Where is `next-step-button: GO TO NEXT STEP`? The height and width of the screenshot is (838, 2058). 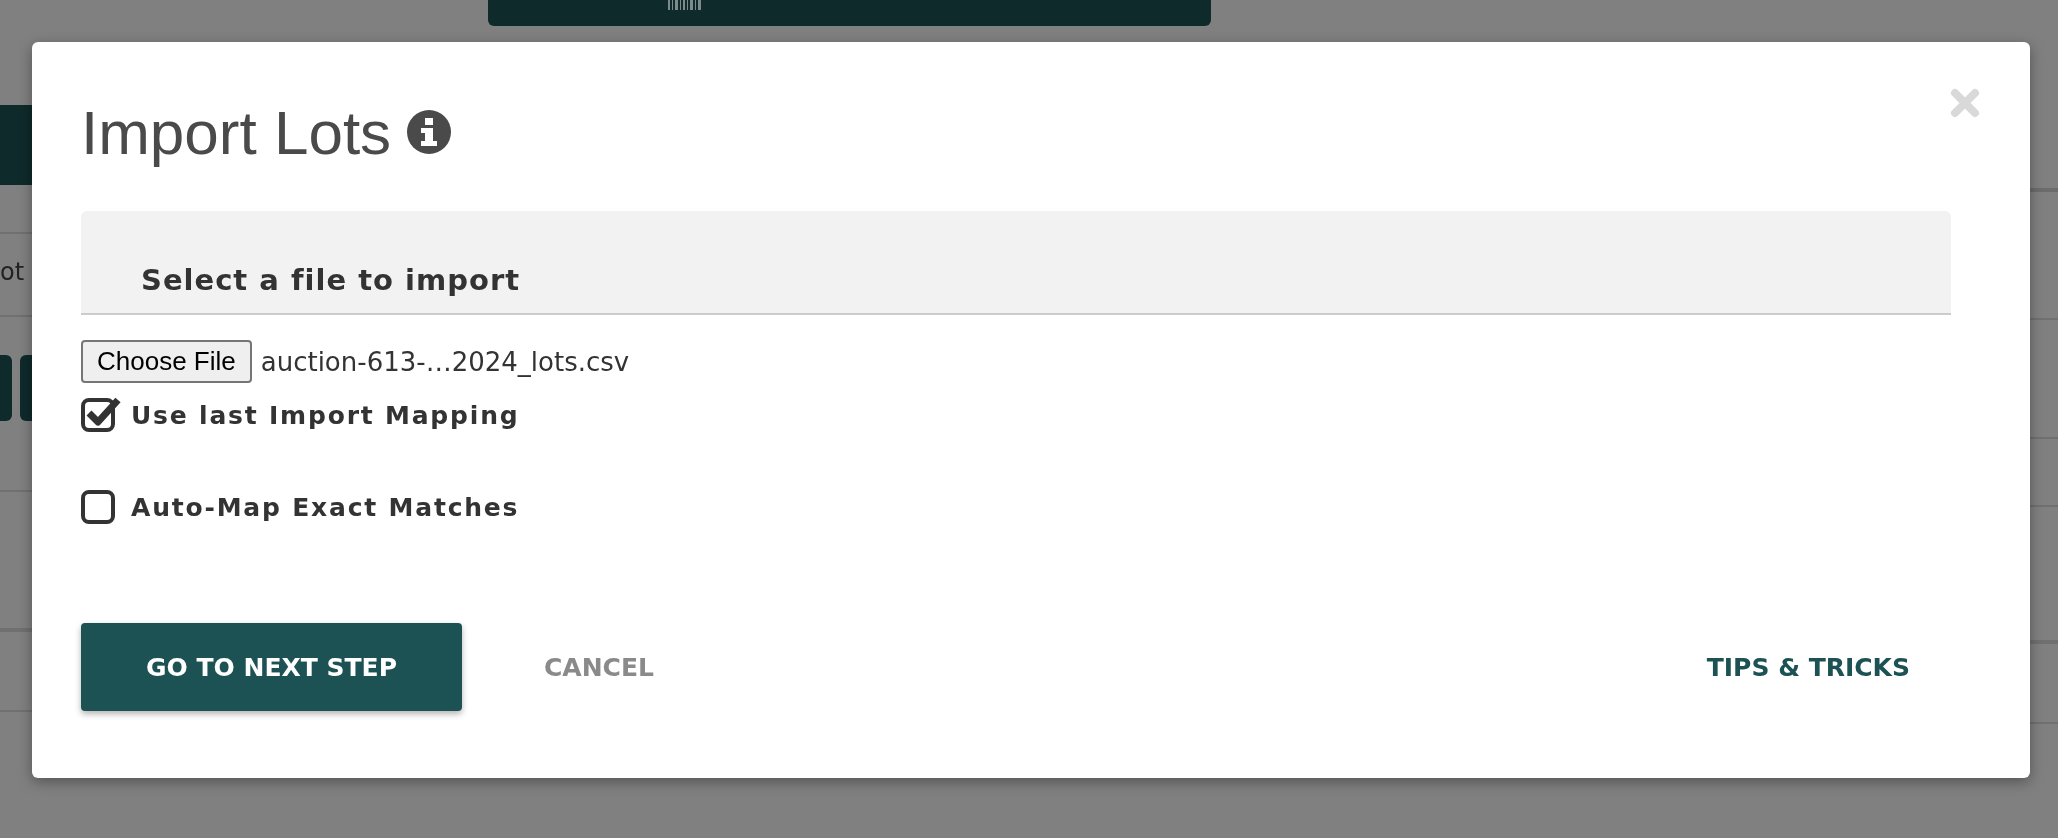 next-step-button: GO TO NEXT STEP is located at coordinates (271, 667).